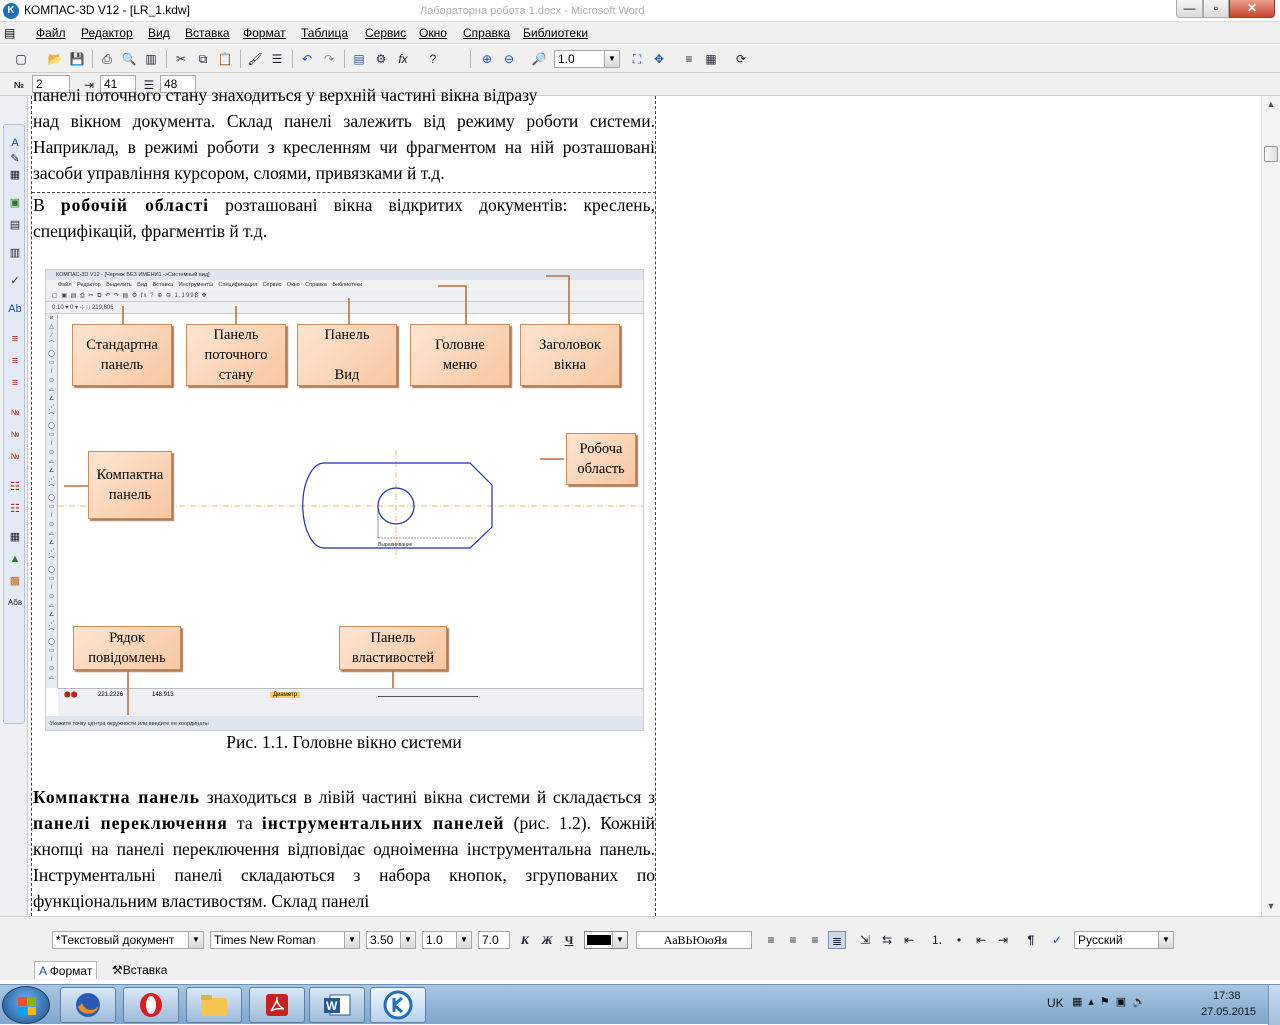  What do you see at coordinates (66, 970) in the screenshot?
I see `tab-format: A Формат` at bounding box center [66, 970].